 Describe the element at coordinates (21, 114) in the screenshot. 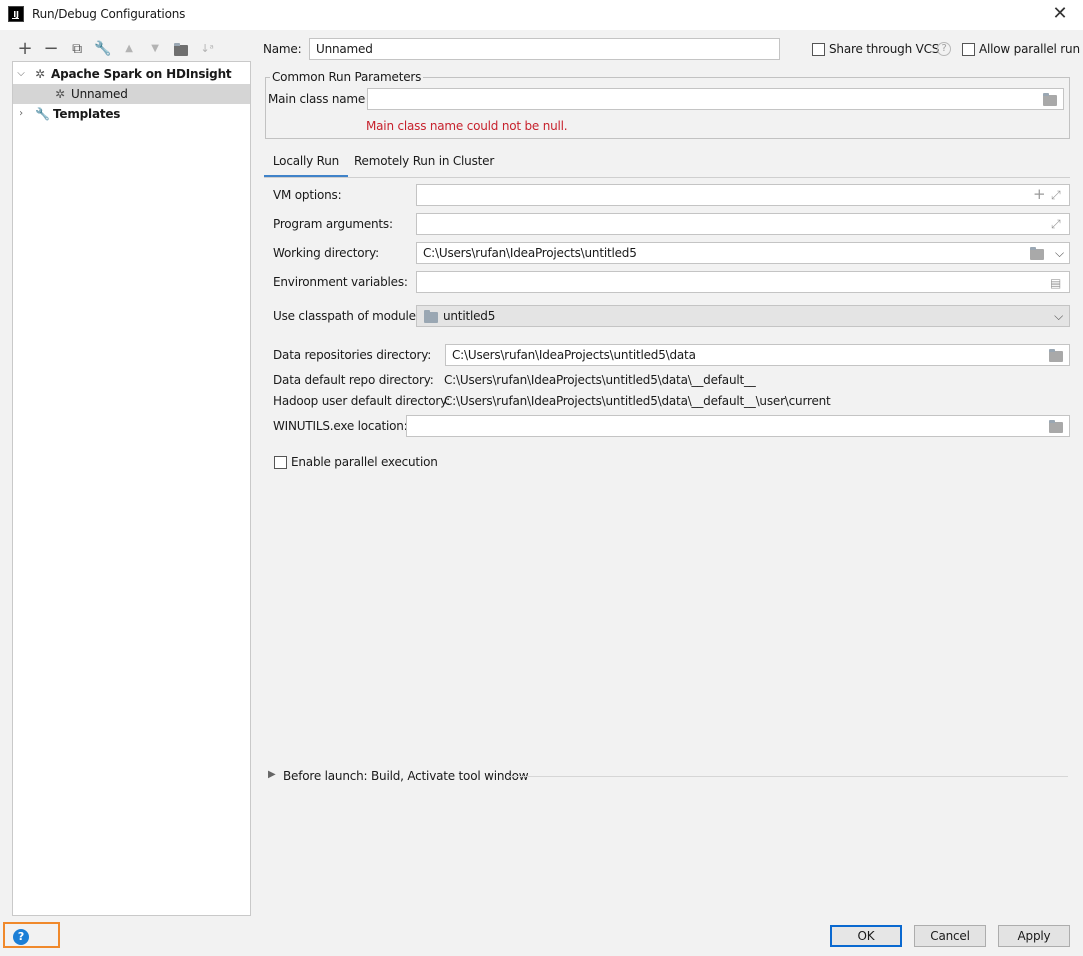

I see `chevron-right-icon: ›` at that location.